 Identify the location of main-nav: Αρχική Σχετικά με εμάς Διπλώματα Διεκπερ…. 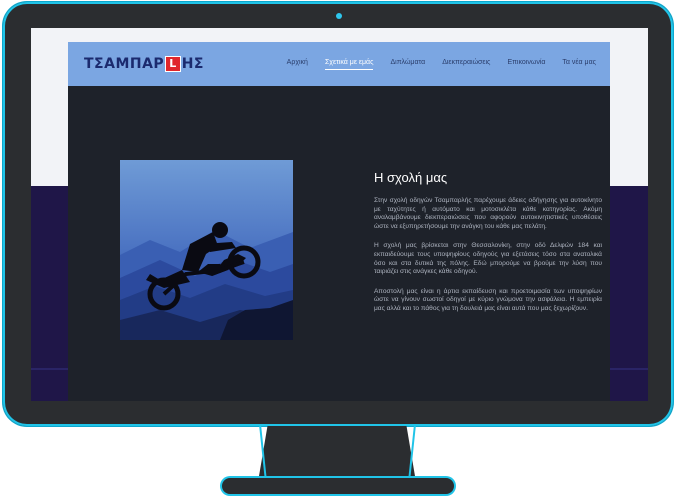
(433, 64).